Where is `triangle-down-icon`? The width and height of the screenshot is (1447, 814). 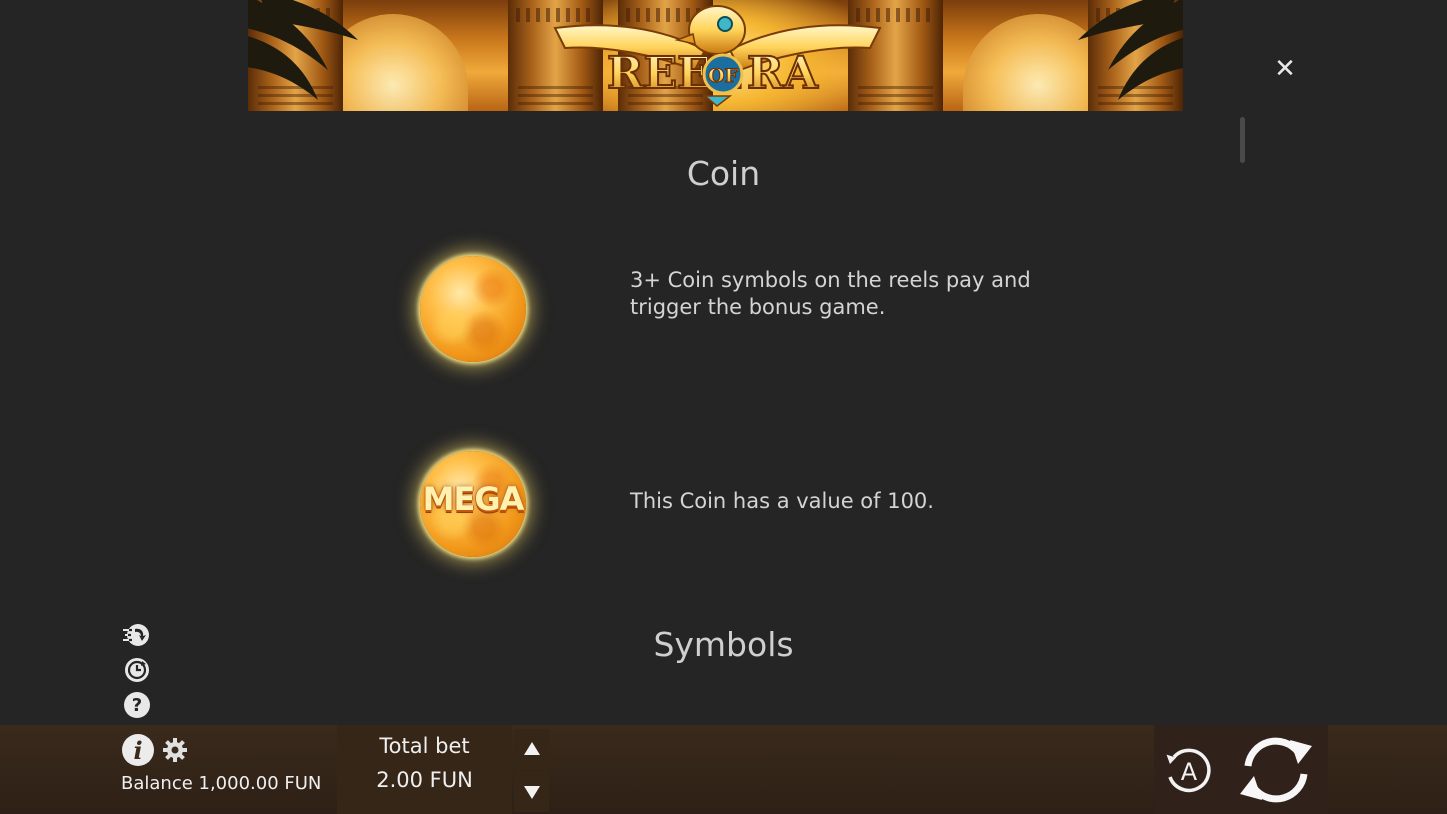
triangle-down-icon is located at coordinates (531, 792).